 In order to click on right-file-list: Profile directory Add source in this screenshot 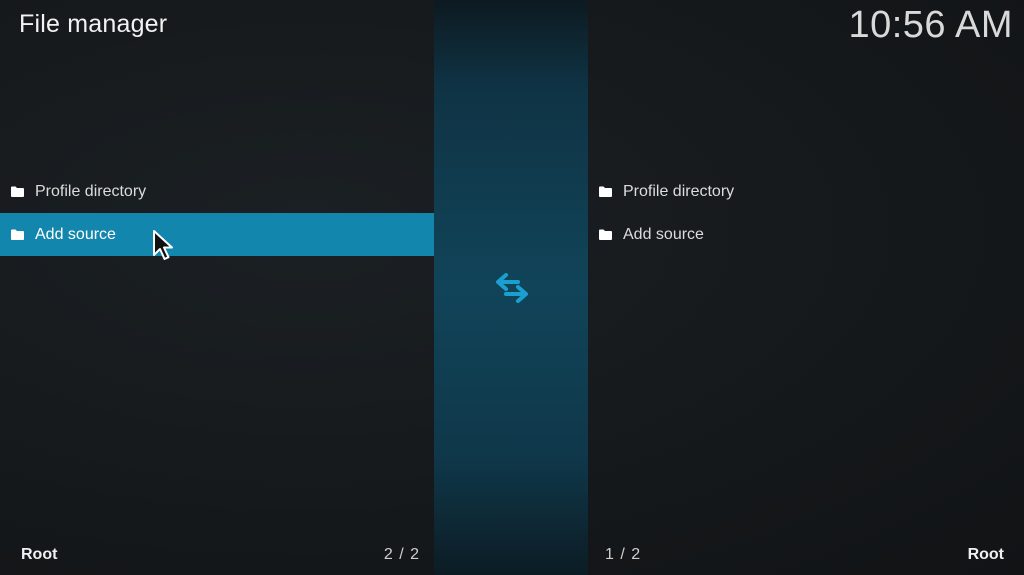, I will do `click(806, 213)`.